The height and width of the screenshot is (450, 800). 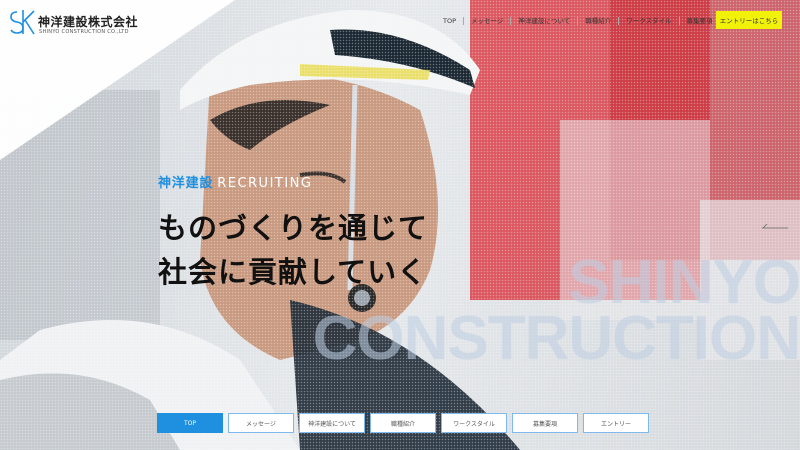 What do you see at coordinates (543, 21) in the screenshot?
I see `top-nav-about: 神洋建設について` at bounding box center [543, 21].